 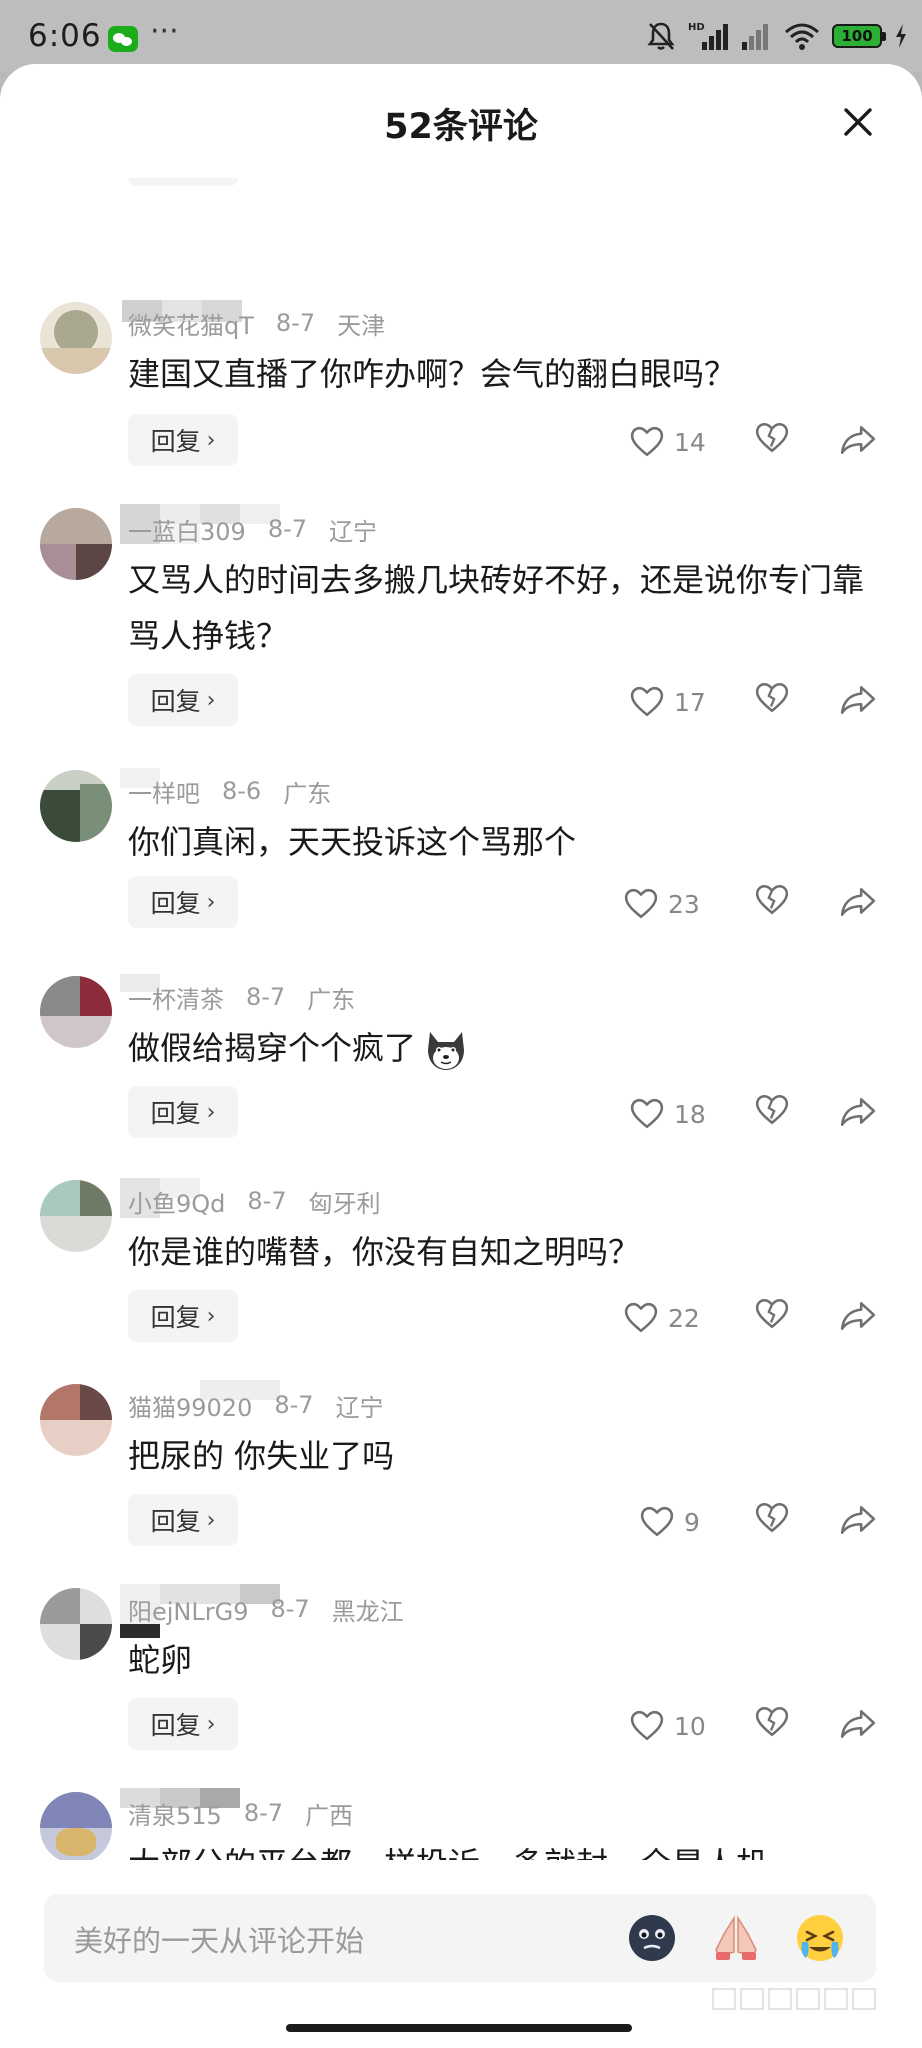 I want to click on commenter-name: 一杯清茶, so click(x=176, y=997).